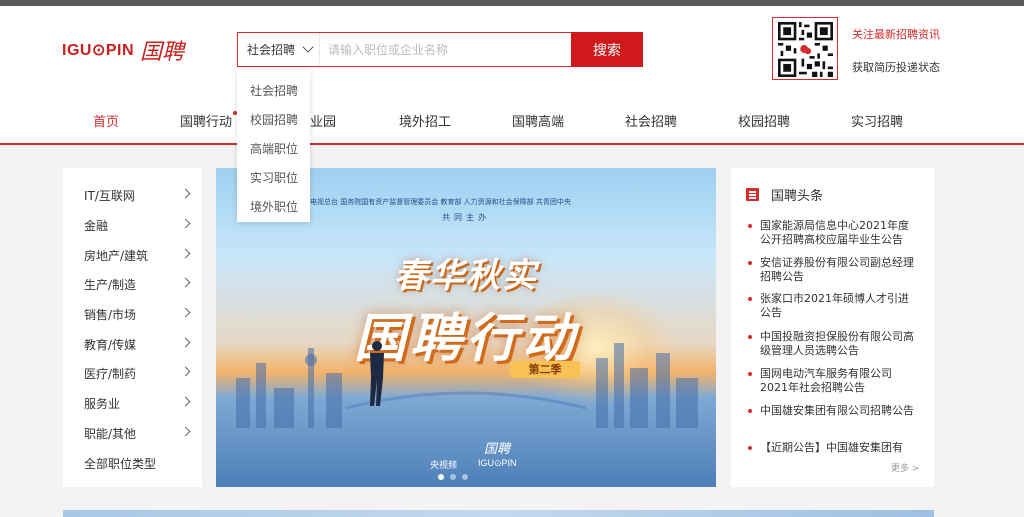  Describe the element at coordinates (797, 196) in the screenshot. I see `news-heading: 国聘头条` at that location.